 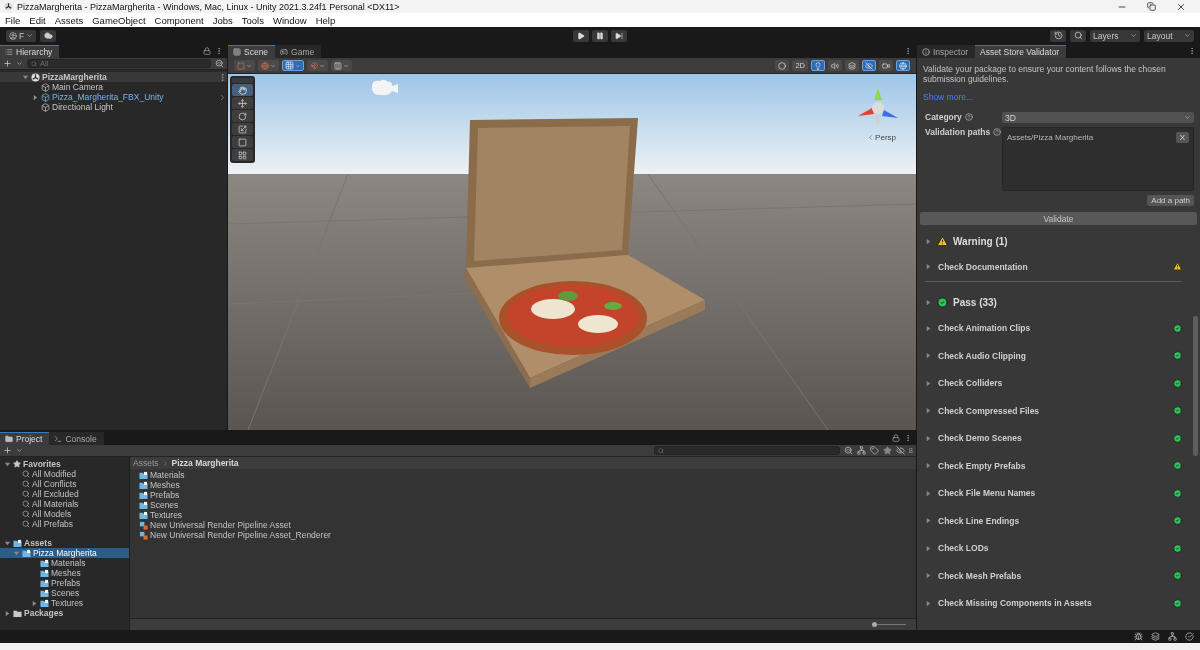 I want to click on cloud-button, so click(x=48, y=35).